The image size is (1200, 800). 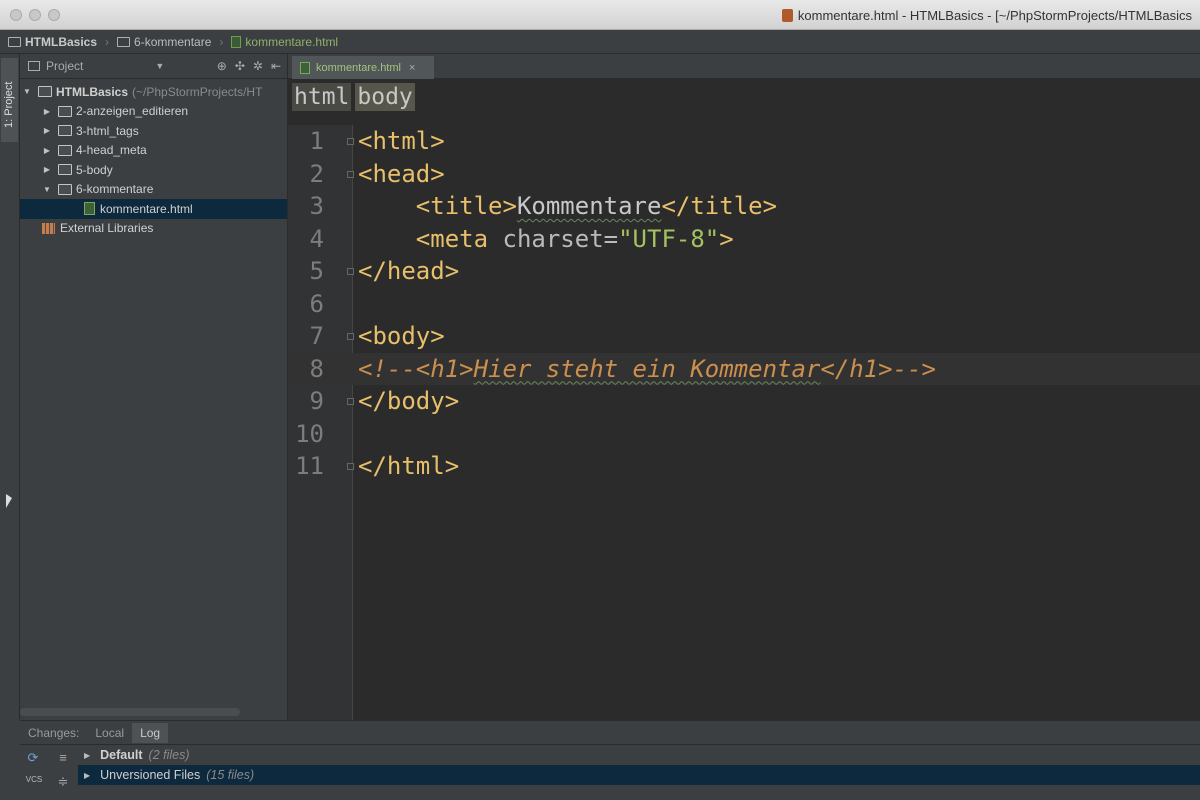 I want to click on expand-all-icon: ≡, so click(x=63, y=758).